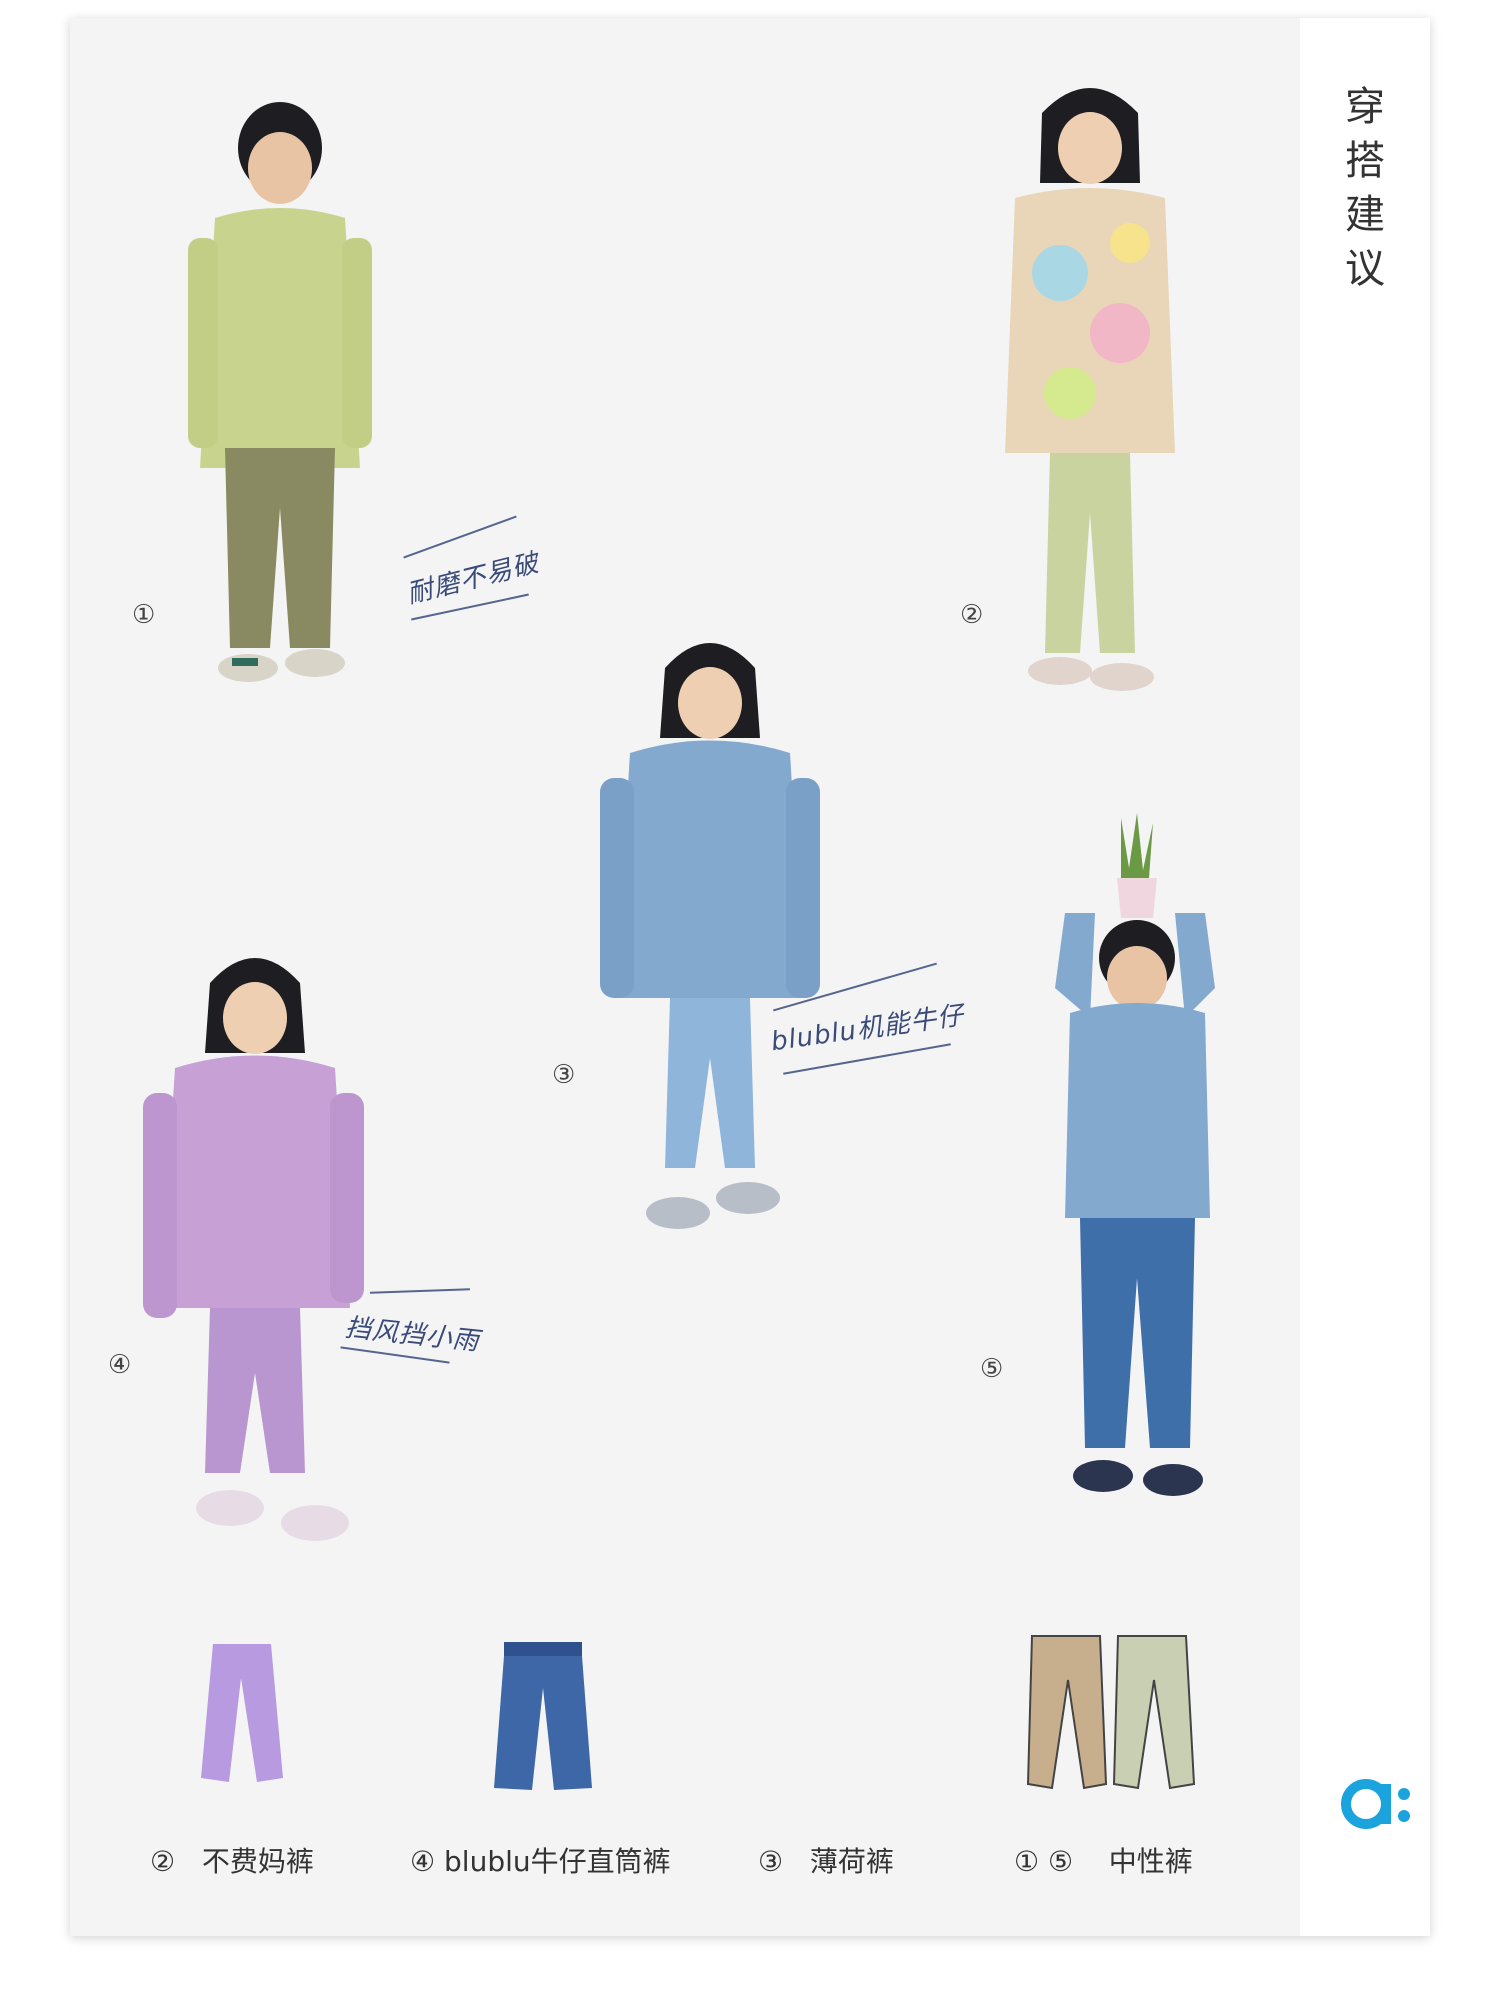 This screenshot has height=2000, width=1500. I want to click on title-char: 议, so click(1365, 269).